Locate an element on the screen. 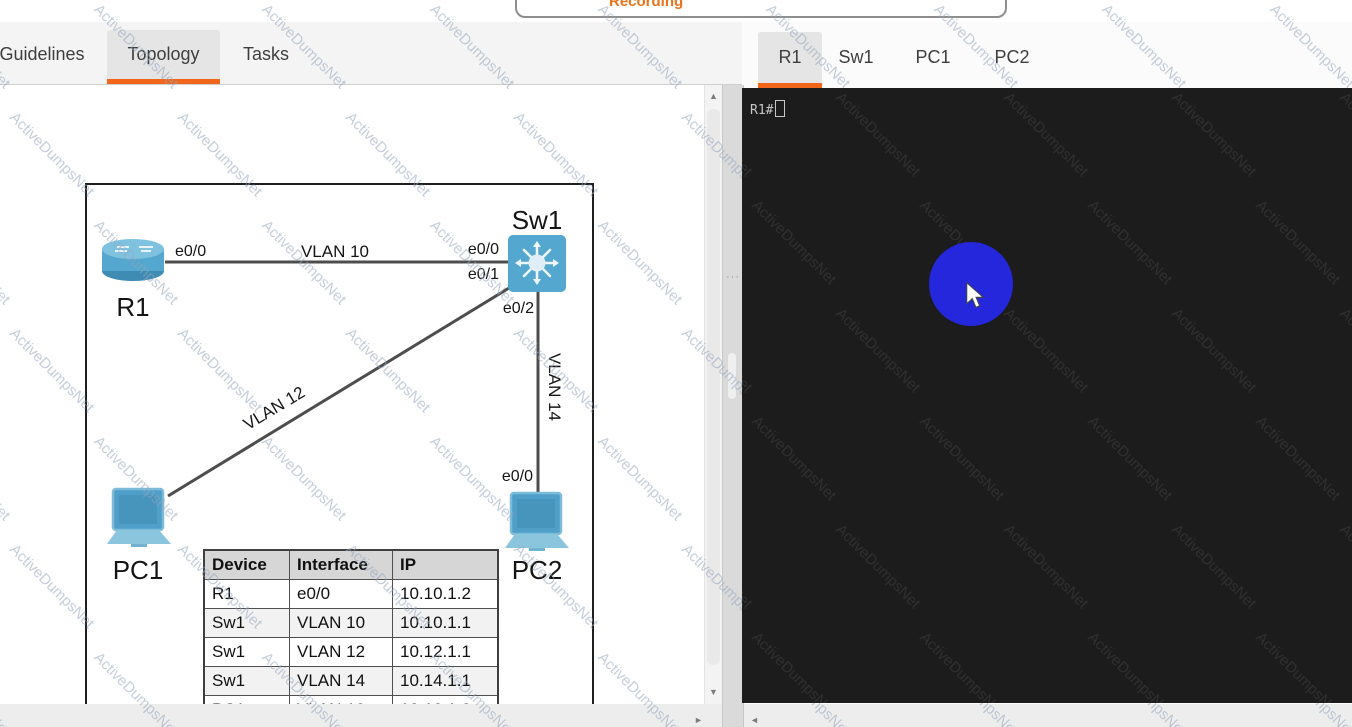 This screenshot has height=727, width=1352. scroll-left-arrow-icon: ◄ is located at coordinates (754, 720).